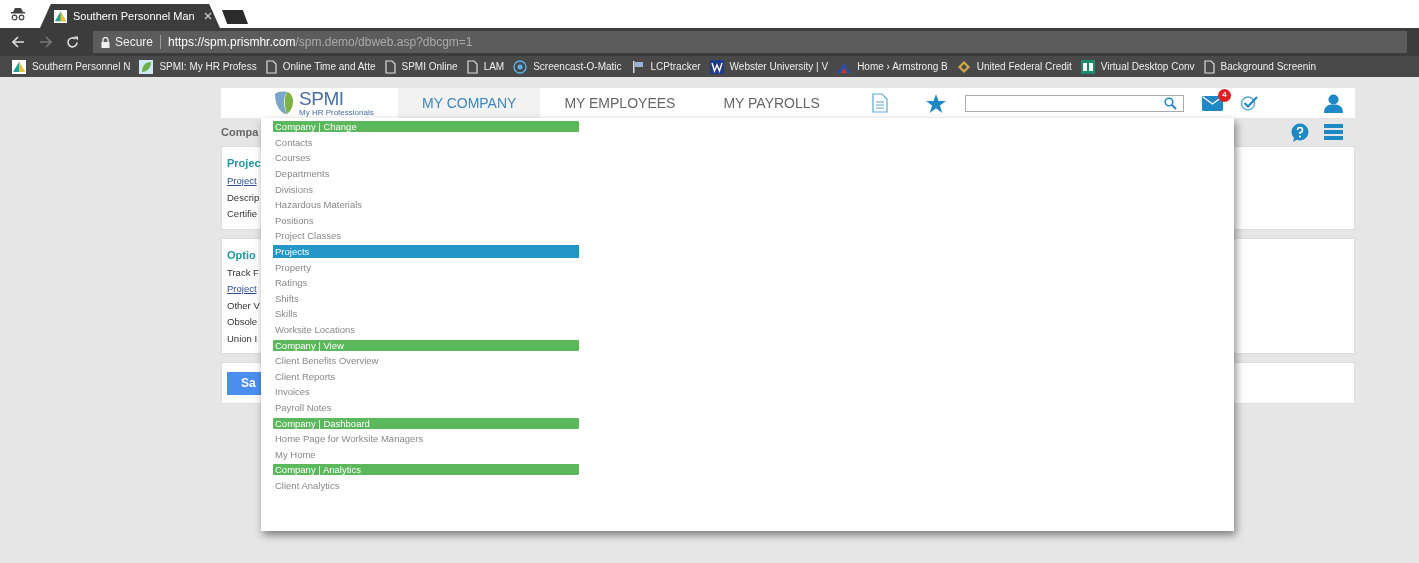 The image size is (1419, 563). I want to click on field-label: Union I, so click(242, 338).